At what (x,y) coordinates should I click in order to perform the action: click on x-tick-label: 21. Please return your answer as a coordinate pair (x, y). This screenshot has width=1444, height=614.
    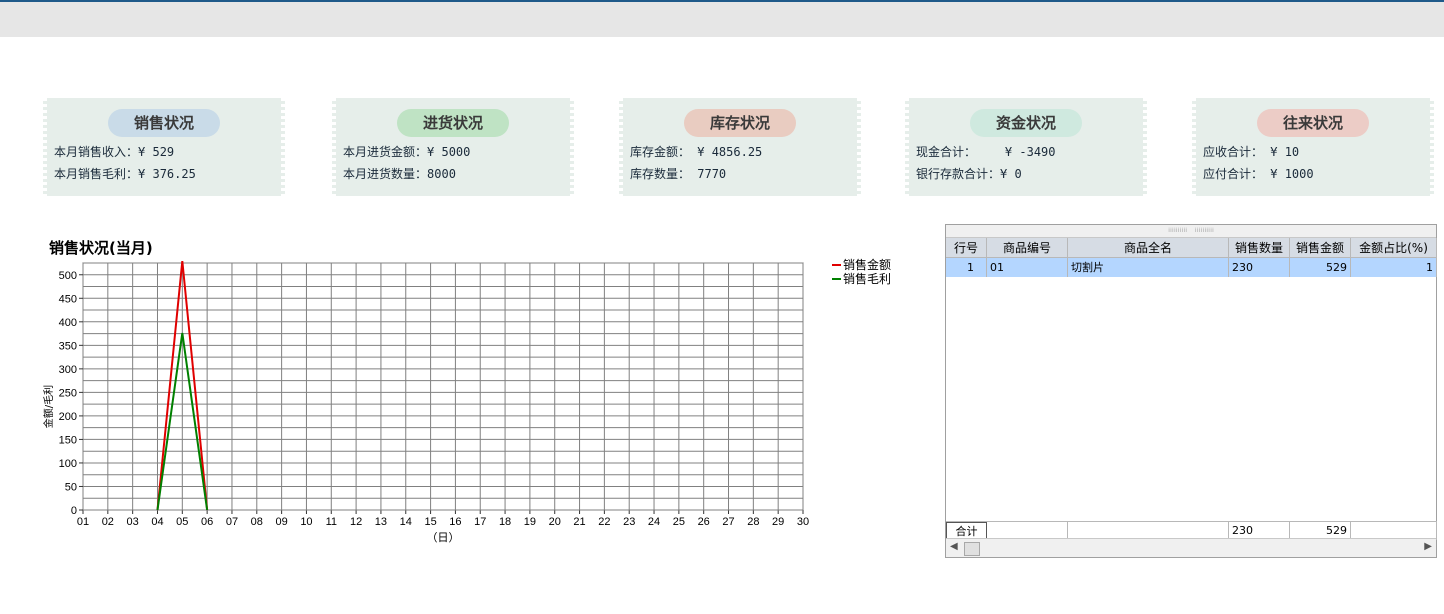
    Looking at the image, I should click on (579, 522).